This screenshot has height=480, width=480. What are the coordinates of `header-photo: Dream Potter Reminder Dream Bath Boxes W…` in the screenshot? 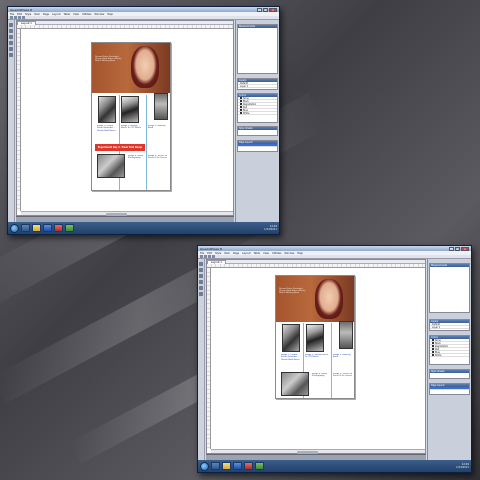 It's located at (131, 68).